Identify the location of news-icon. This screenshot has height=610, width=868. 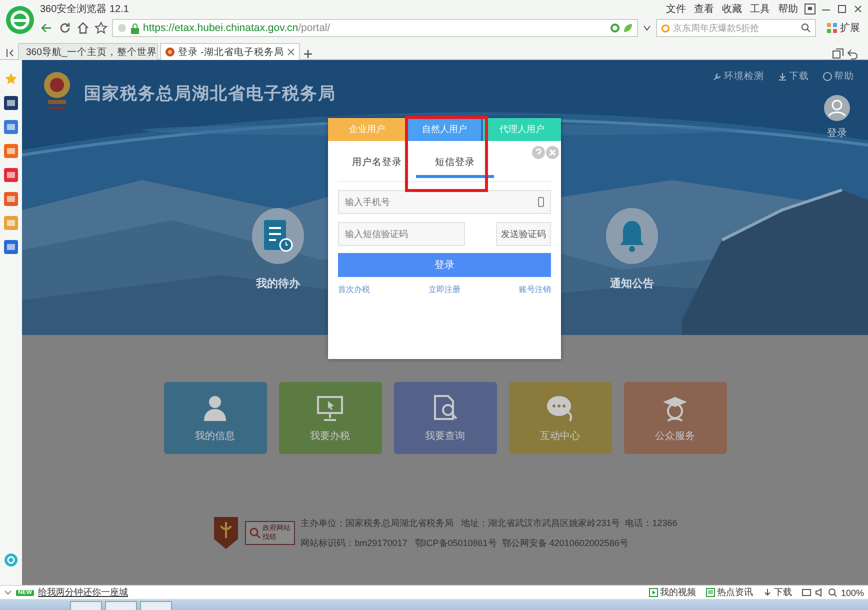
(710, 592).